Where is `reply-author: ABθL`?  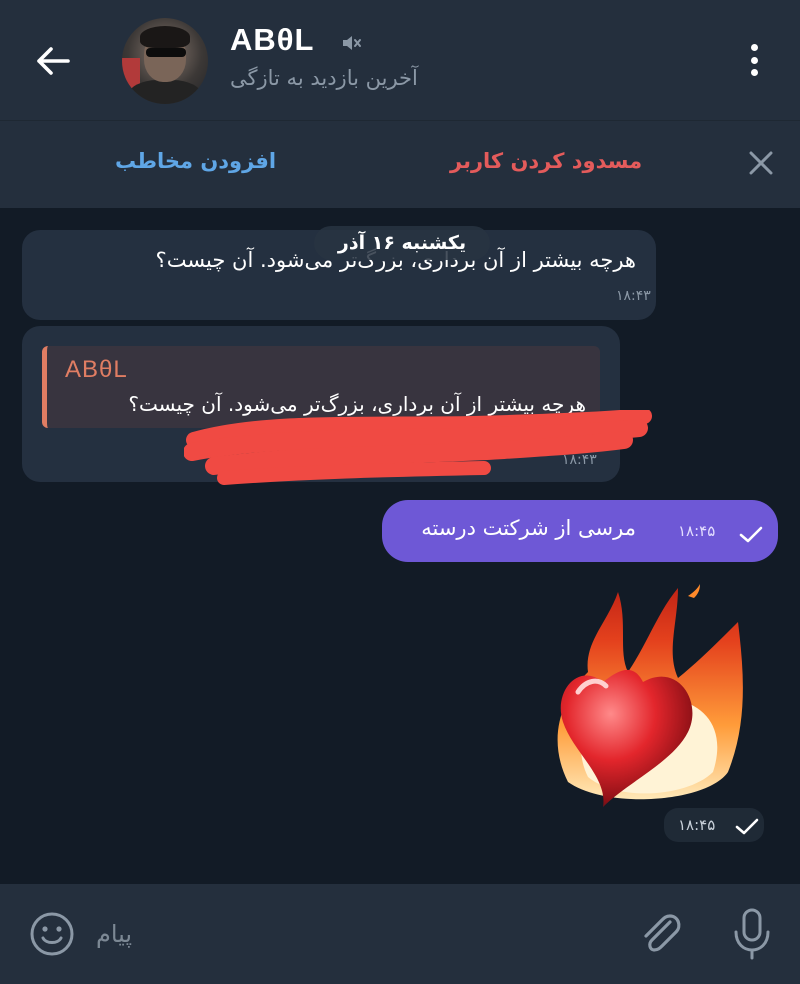
reply-author: ABθL is located at coordinates (96, 369).